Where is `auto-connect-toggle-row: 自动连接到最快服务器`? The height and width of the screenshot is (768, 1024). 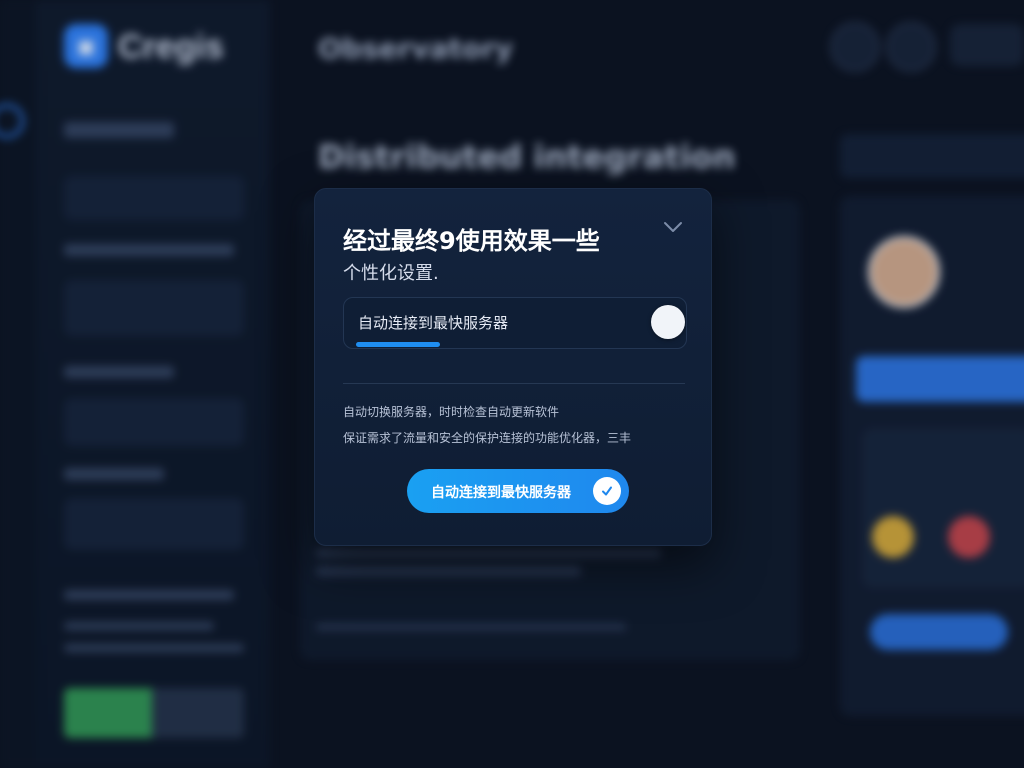 auto-connect-toggle-row: 自动连接到最快服务器 is located at coordinates (515, 323).